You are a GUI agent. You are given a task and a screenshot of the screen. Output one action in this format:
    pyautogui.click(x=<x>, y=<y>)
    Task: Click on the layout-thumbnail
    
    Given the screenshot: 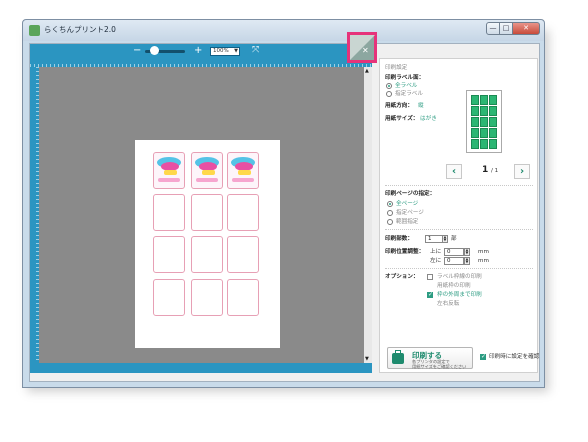 What is the action you would take?
    pyautogui.click(x=484, y=121)
    